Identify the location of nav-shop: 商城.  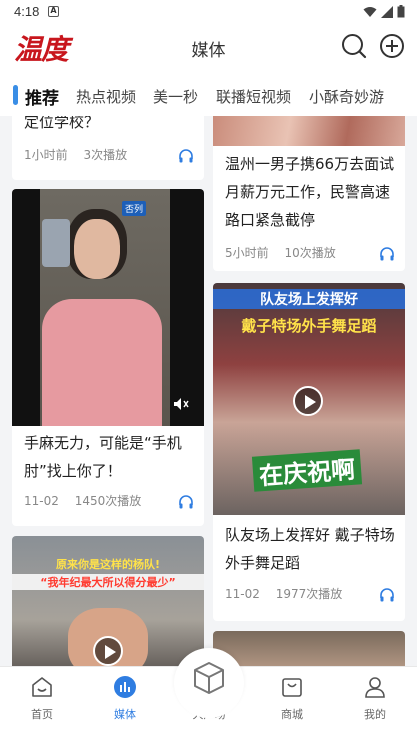
(292, 704).